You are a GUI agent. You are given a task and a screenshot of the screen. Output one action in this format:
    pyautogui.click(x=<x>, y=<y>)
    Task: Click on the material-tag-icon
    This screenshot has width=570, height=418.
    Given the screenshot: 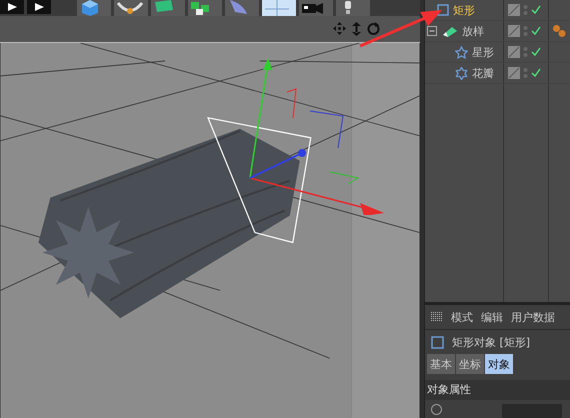 What is the action you would take?
    pyautogui.click(x=559, y=31)
    